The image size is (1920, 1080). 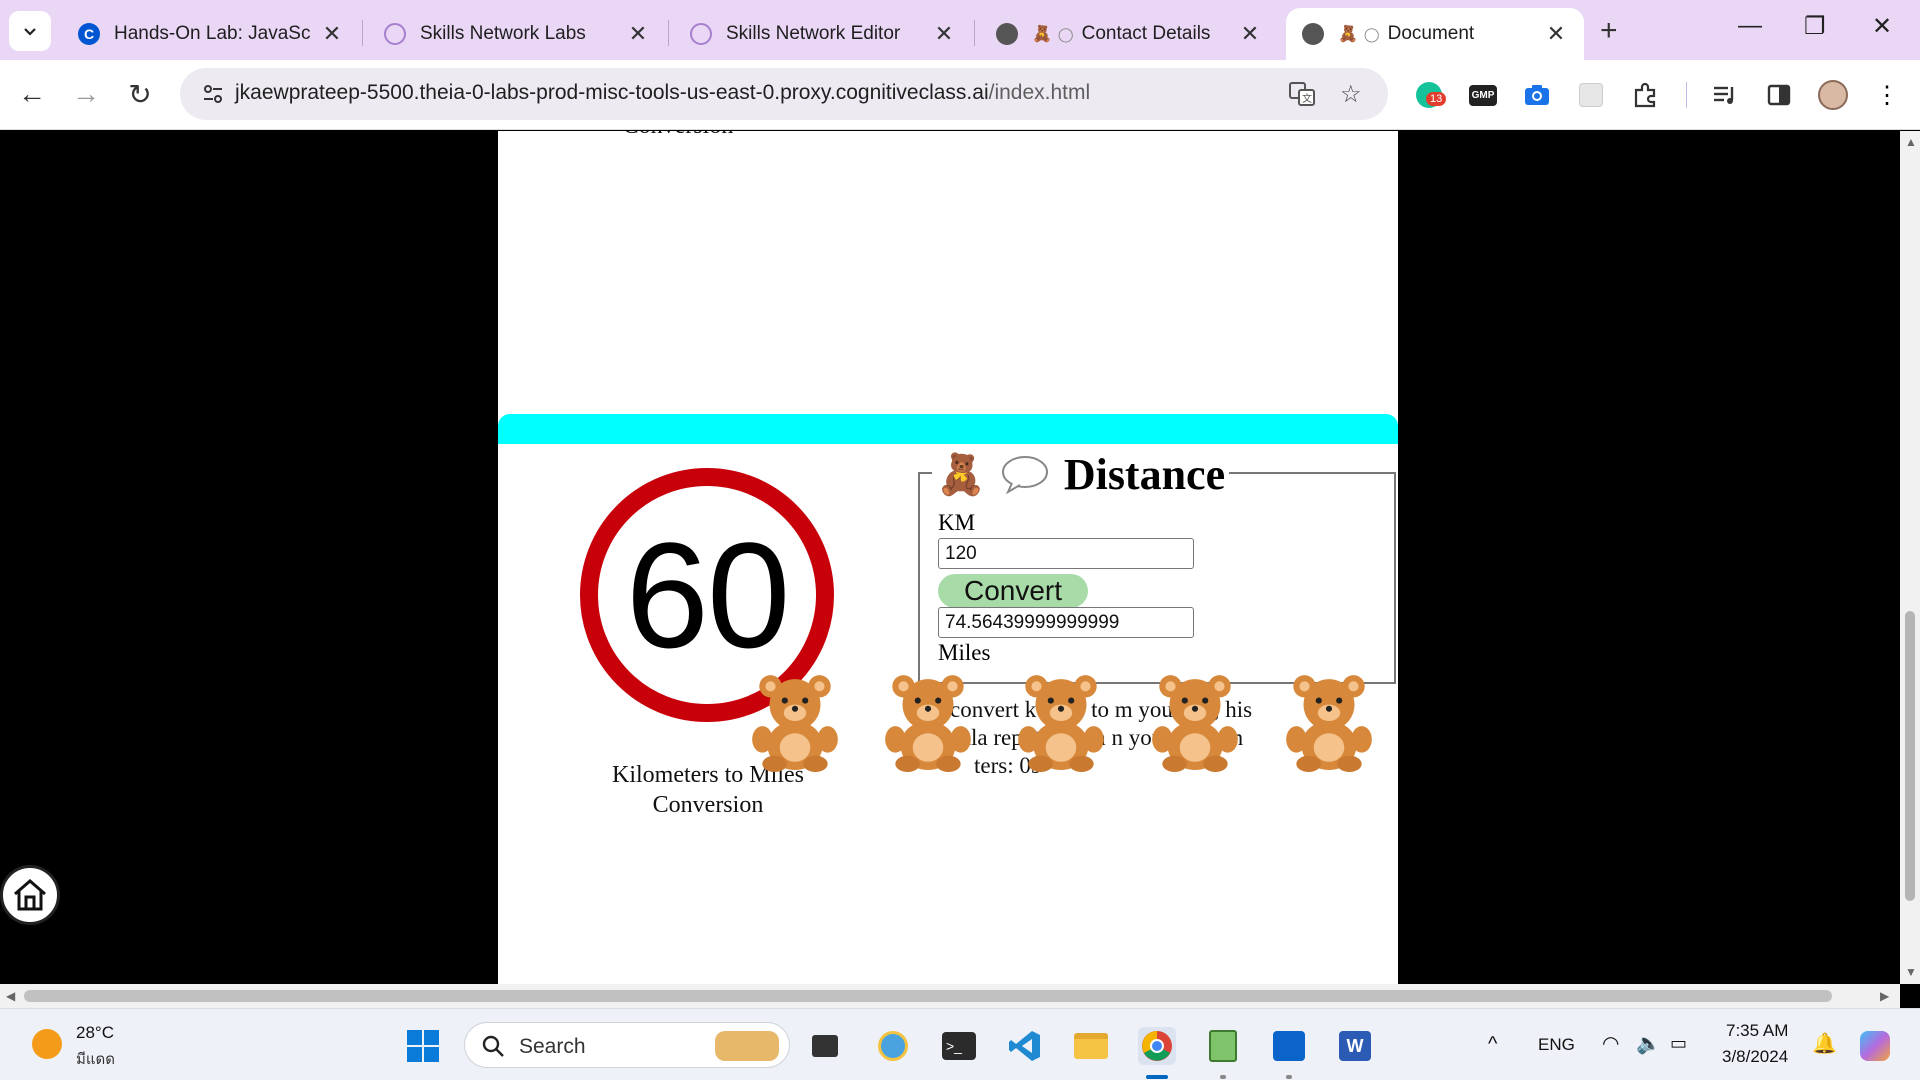 I want to click on tab-skills-network-editor: Skills Network Editor ✕, so click(x=823, y=34).